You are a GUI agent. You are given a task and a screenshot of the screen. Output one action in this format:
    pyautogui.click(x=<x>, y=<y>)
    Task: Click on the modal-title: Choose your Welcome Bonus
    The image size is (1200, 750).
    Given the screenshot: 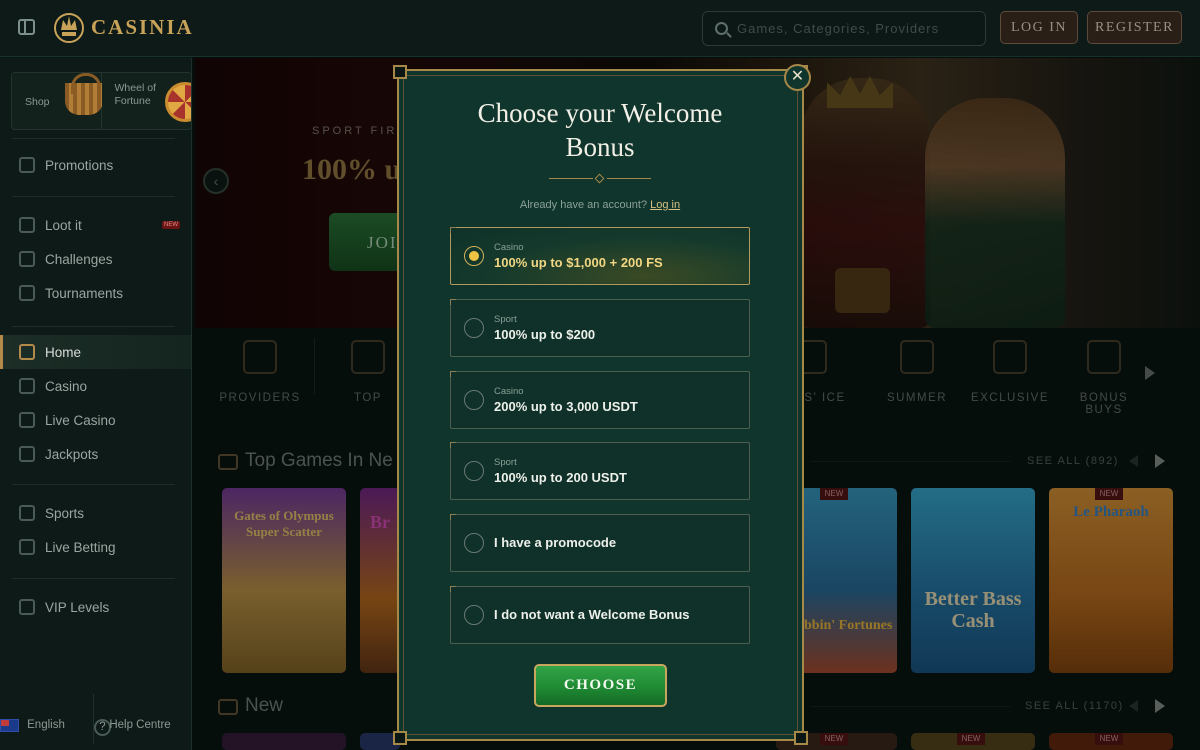 What is the action you would take?
    pyautogui.click(x=600, y=130)
    